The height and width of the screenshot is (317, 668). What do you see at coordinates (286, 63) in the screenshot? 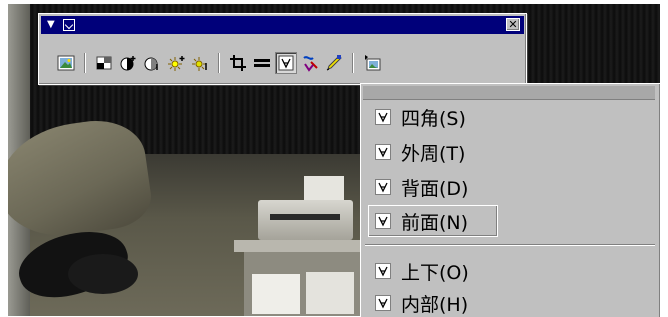
I see `text-wrapping-icon` at bounding box center [286, 63].